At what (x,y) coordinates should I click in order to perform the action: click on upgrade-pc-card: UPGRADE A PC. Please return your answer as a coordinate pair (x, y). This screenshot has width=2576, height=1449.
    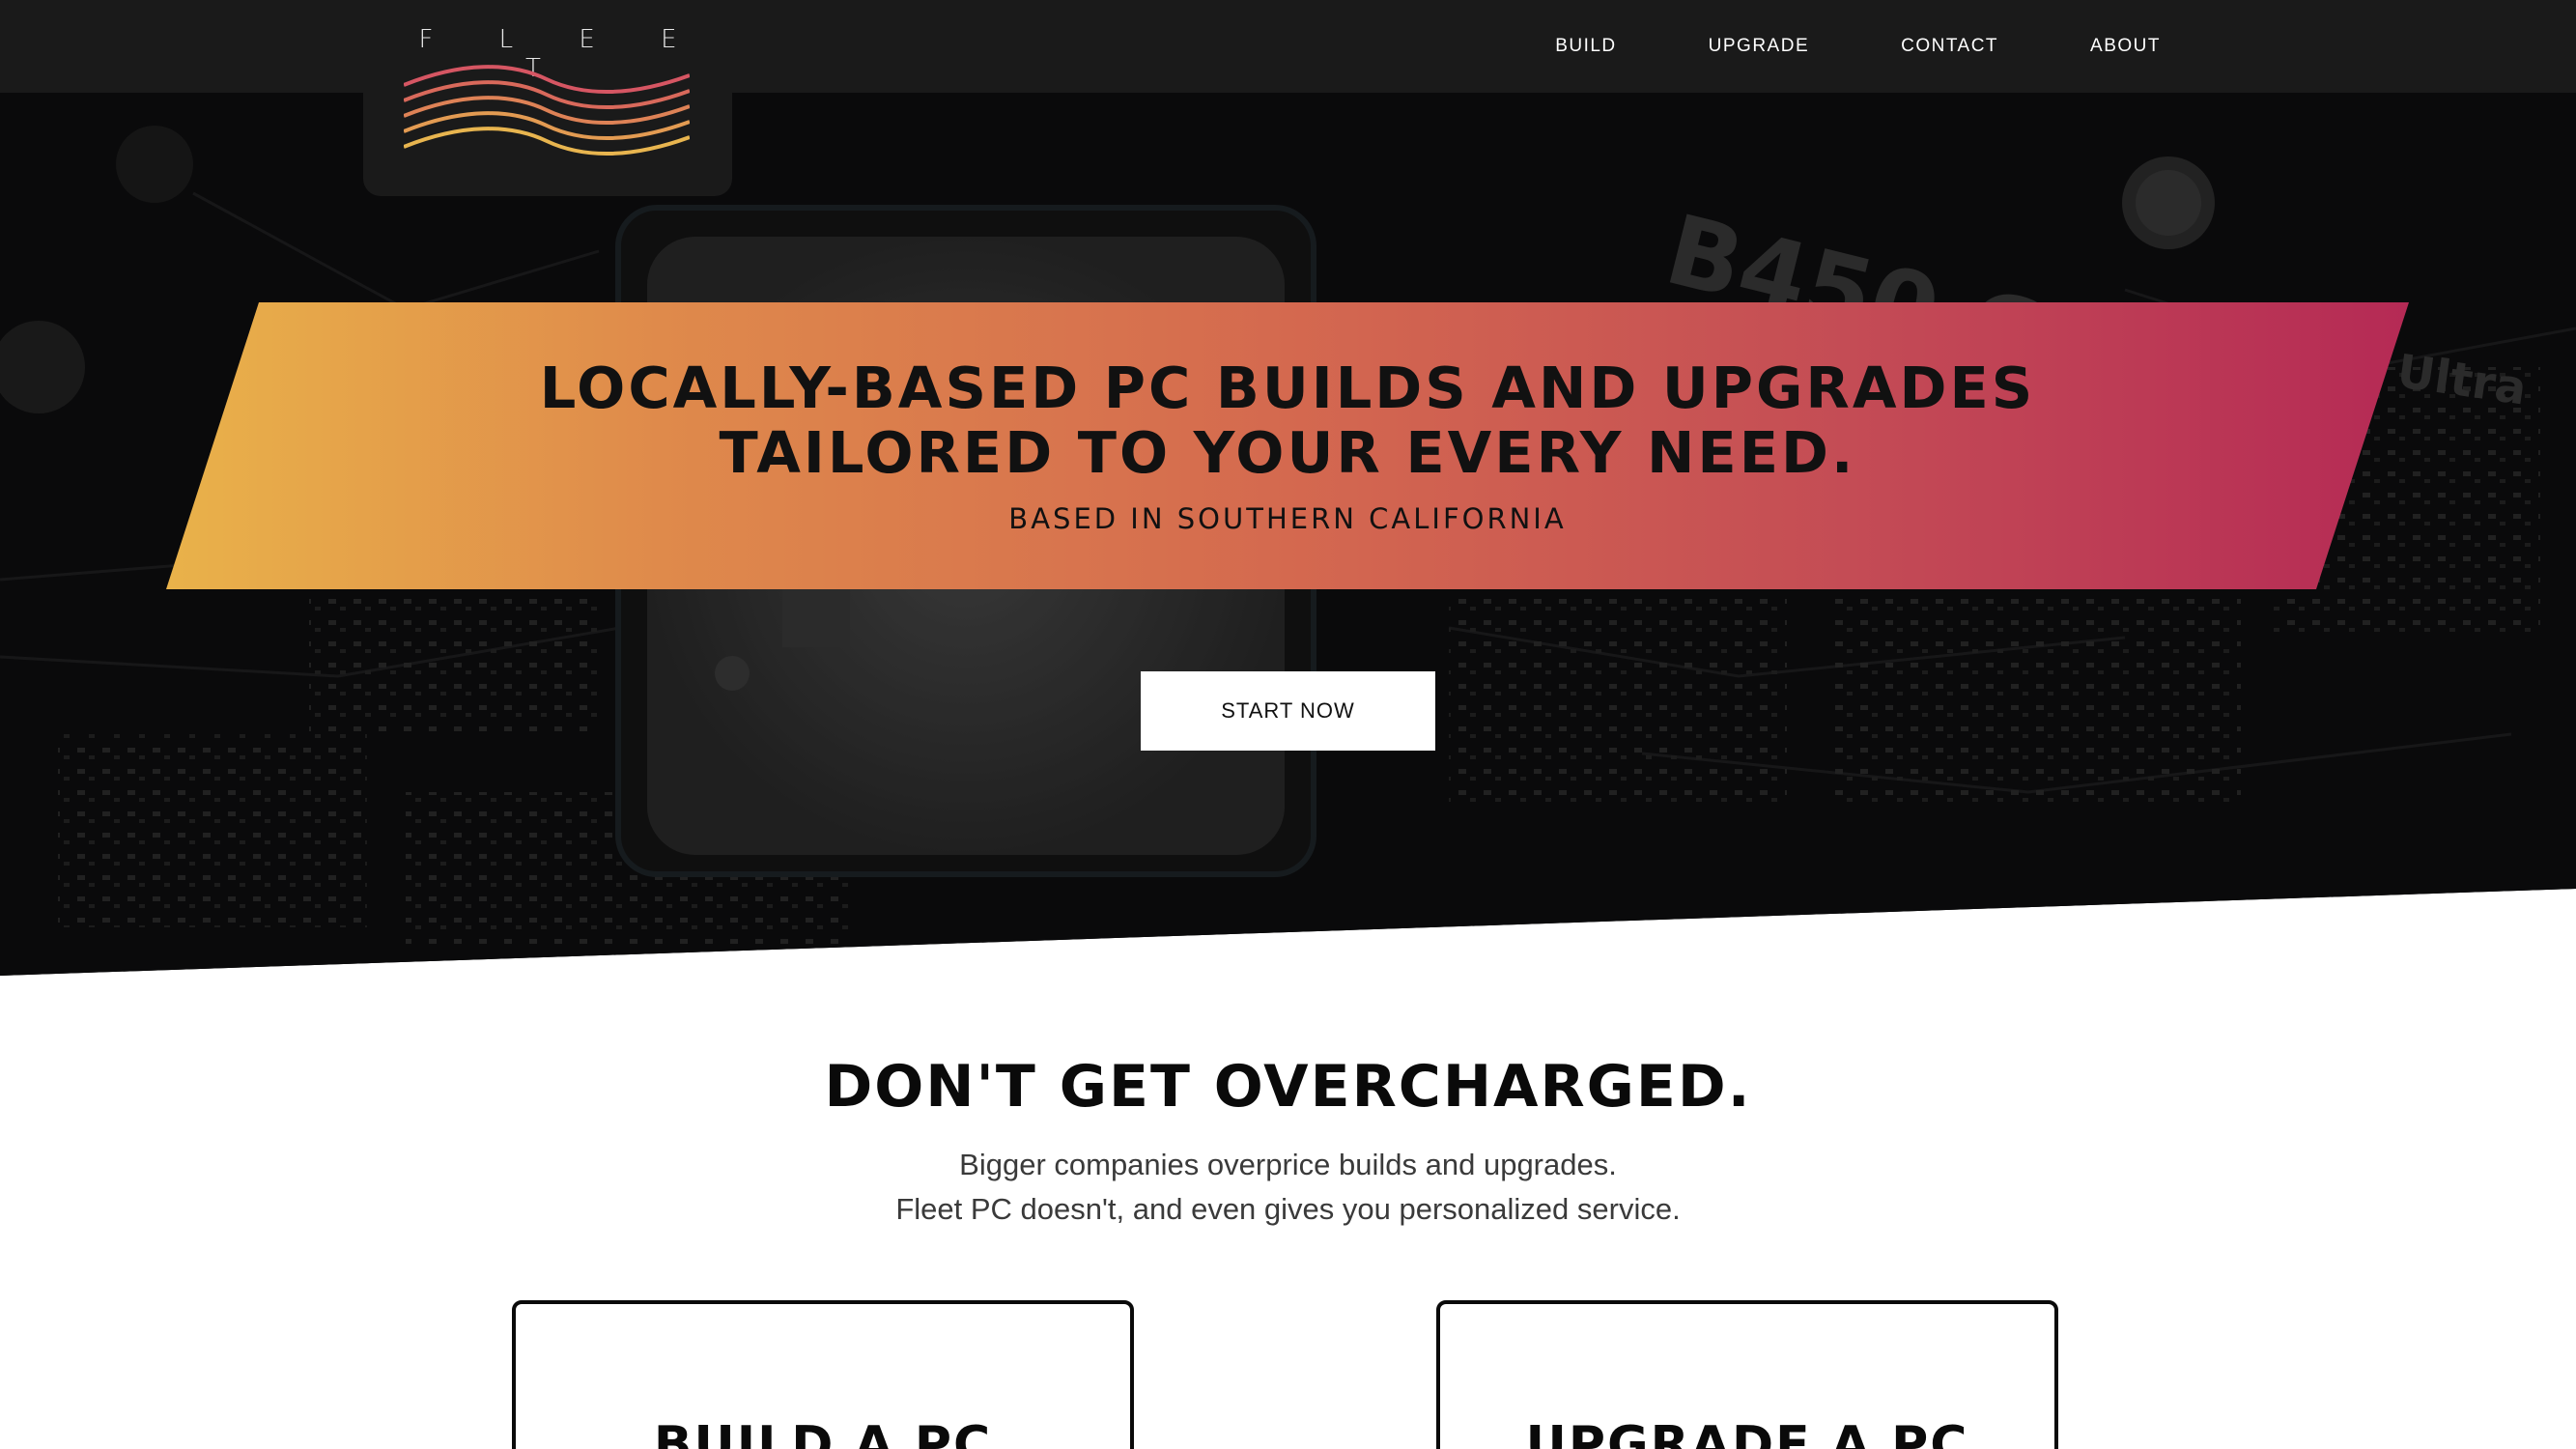
    Looking at the image, I should click on (1747, 1374).